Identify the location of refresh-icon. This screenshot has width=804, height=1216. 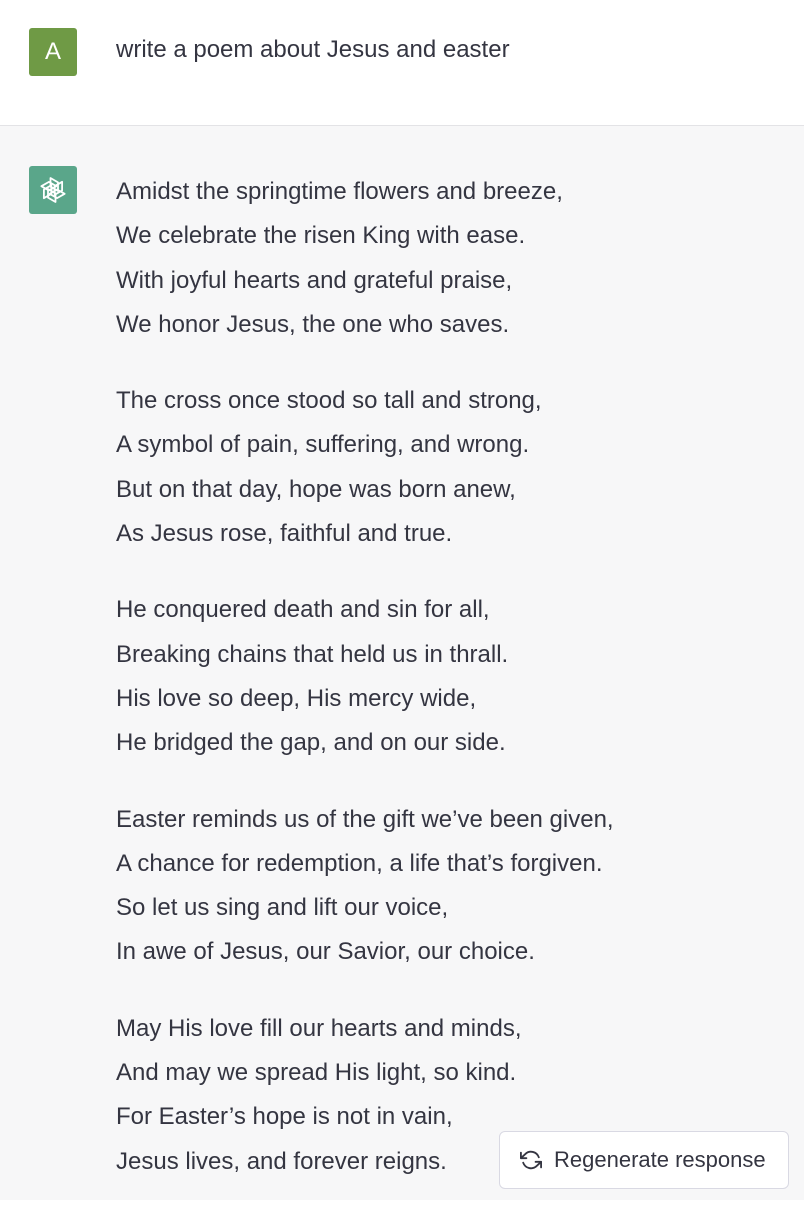
(531, 1160).